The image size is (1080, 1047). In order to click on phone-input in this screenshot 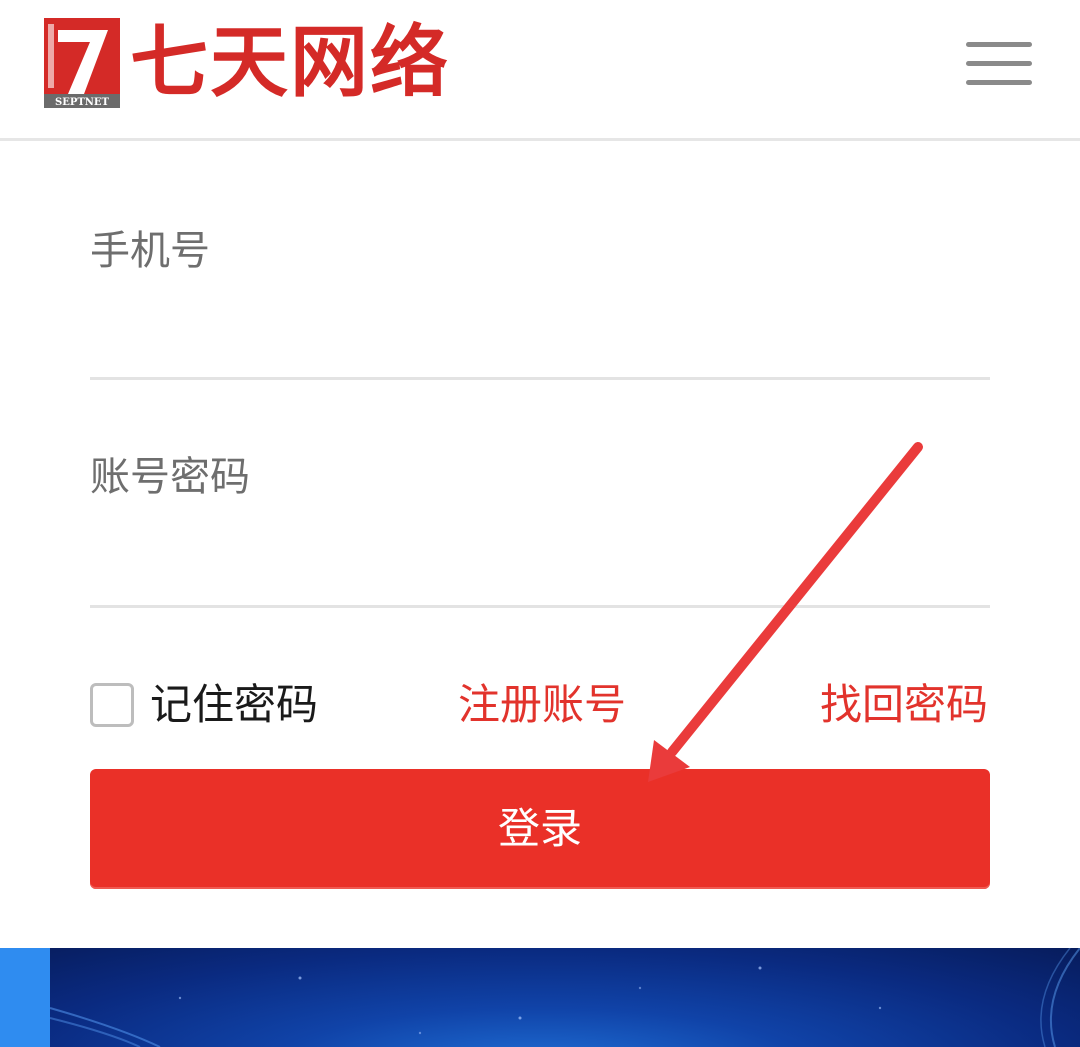, I will do `click(540, 251)`.